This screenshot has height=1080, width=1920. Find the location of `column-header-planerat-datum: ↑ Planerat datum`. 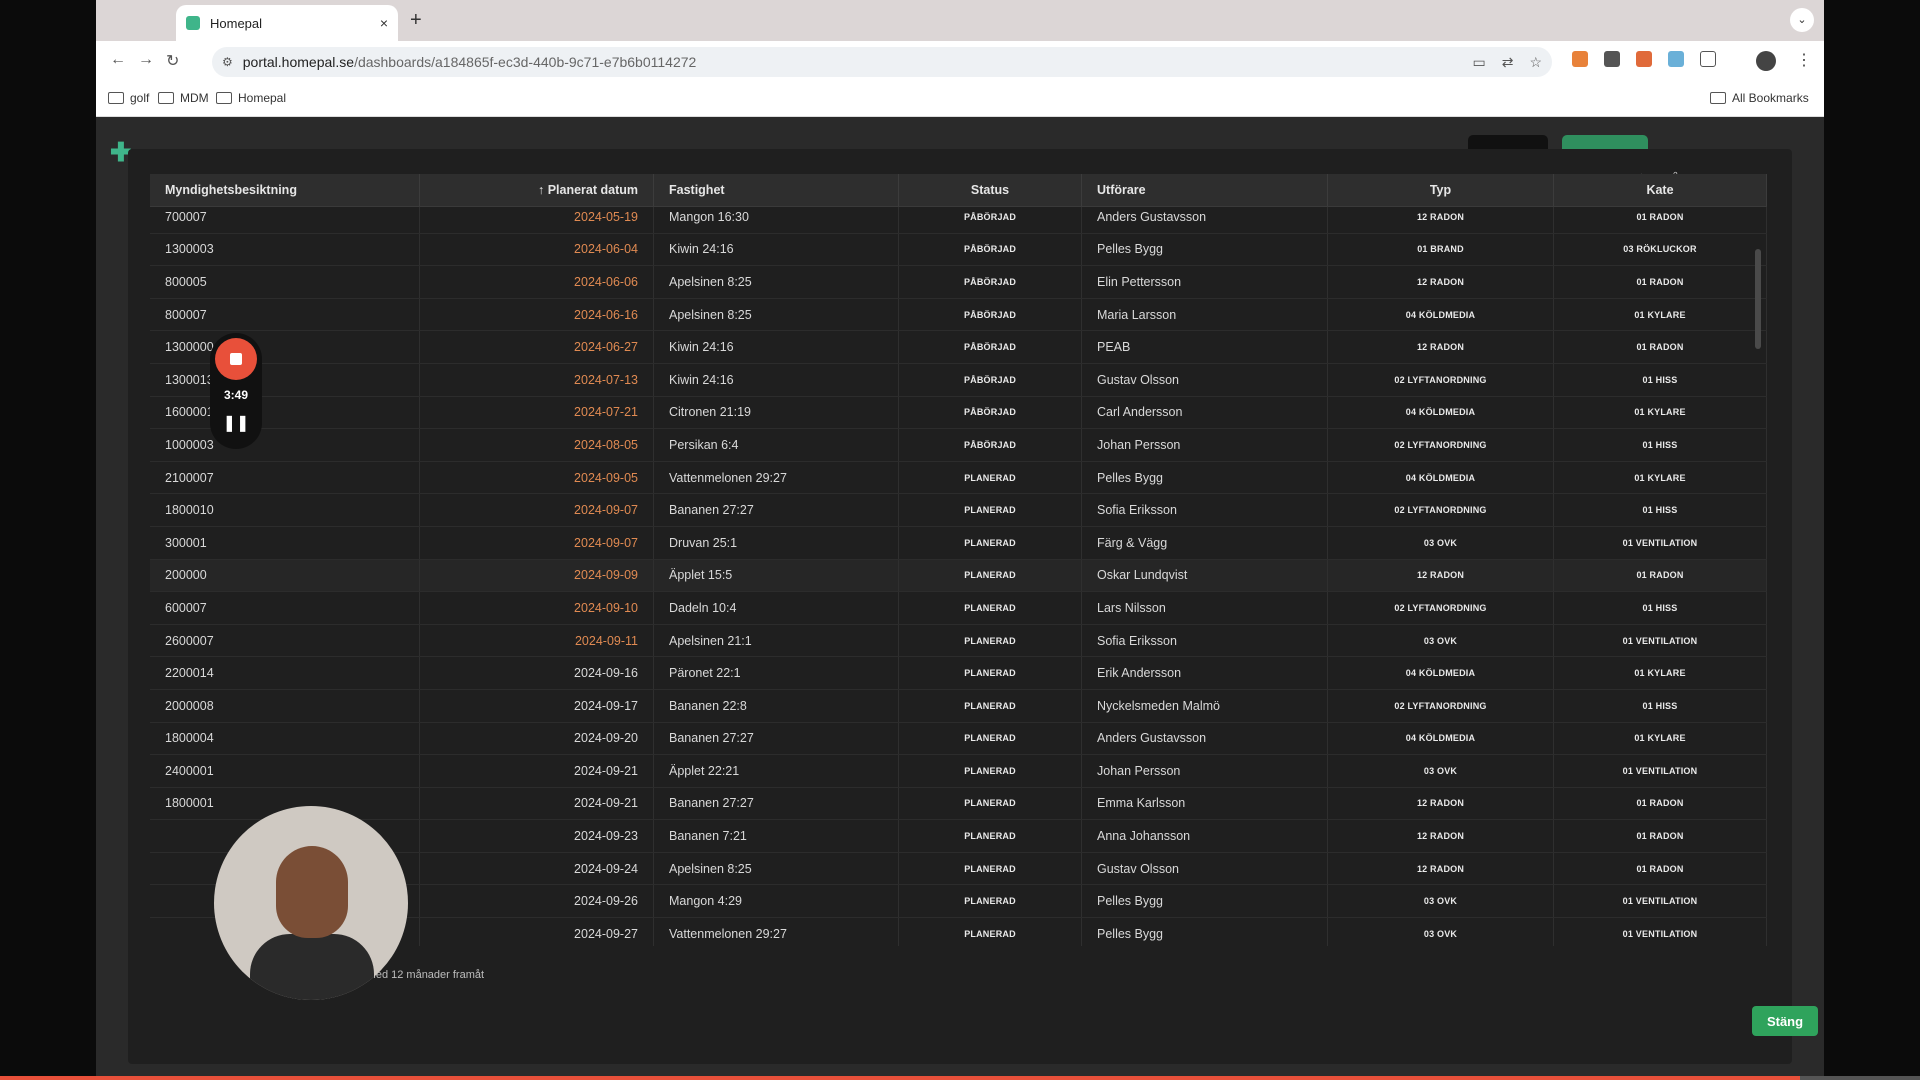

column-header-planerat-datum: ↑ Planerat datum is located at coordinates (537, 190).